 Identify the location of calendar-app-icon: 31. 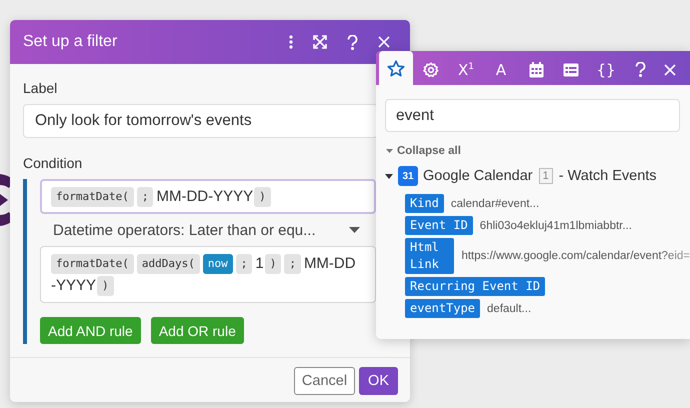
(408, 176).